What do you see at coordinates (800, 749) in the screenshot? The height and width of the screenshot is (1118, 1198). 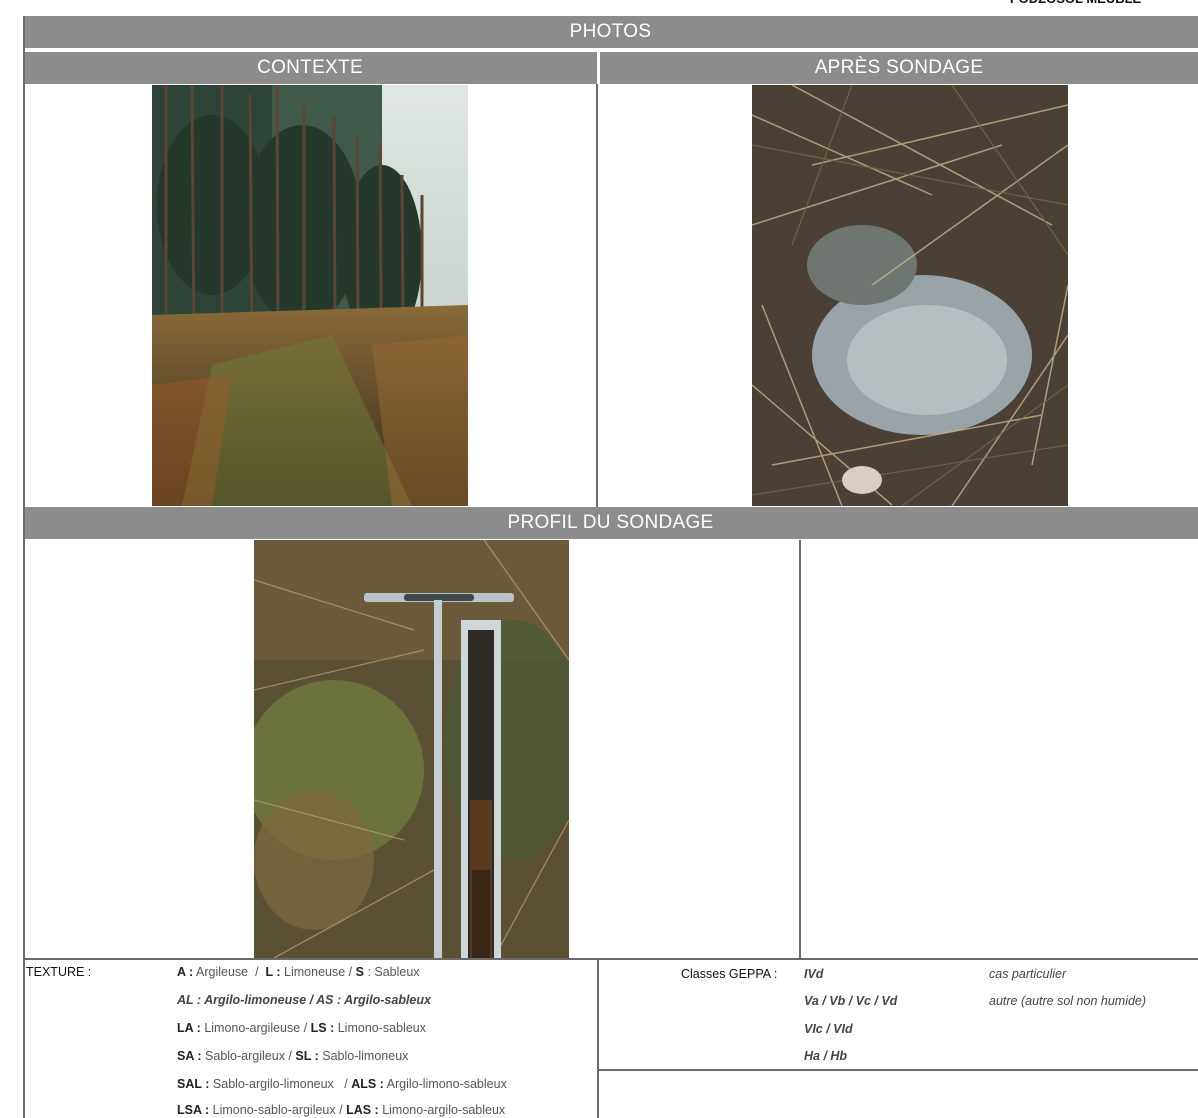 I see `profil-divider` at bounding box center [800, 749].